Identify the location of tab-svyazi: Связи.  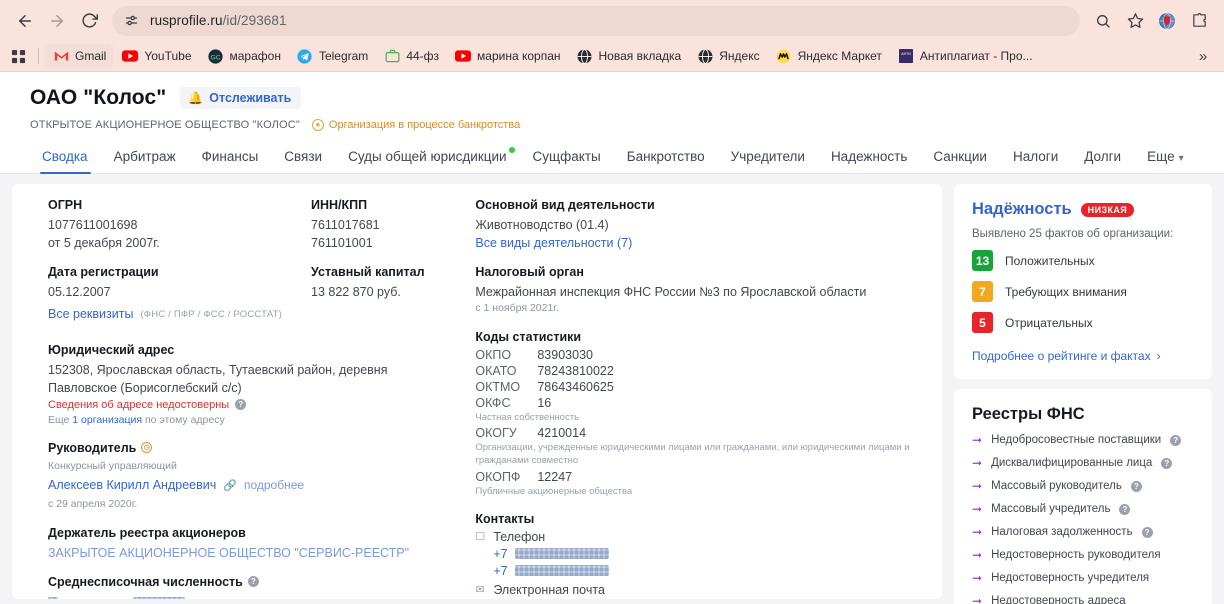
(303, 158).